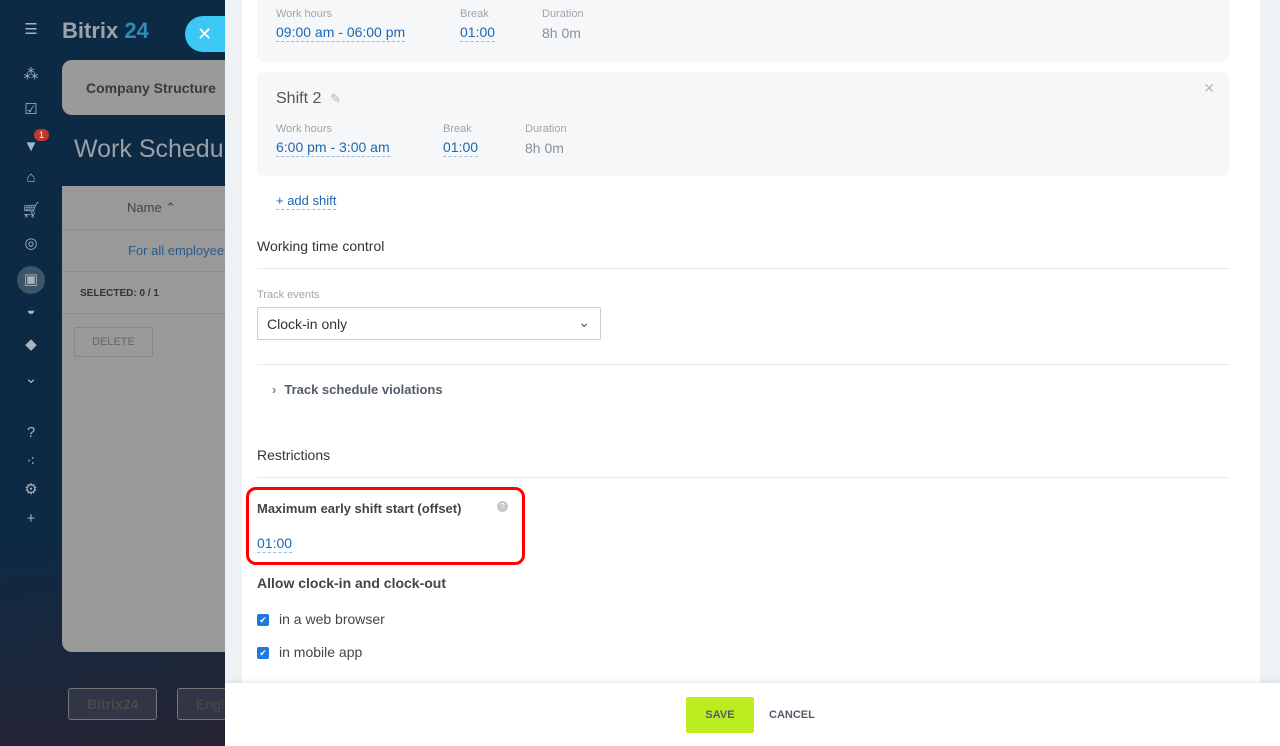 The width and height of the screenshot is (1280, 746). What do you see at coordinates (152, 208) in the screenshot?
I see `column-name: Name ⌃` at bounding box center [152, 208].